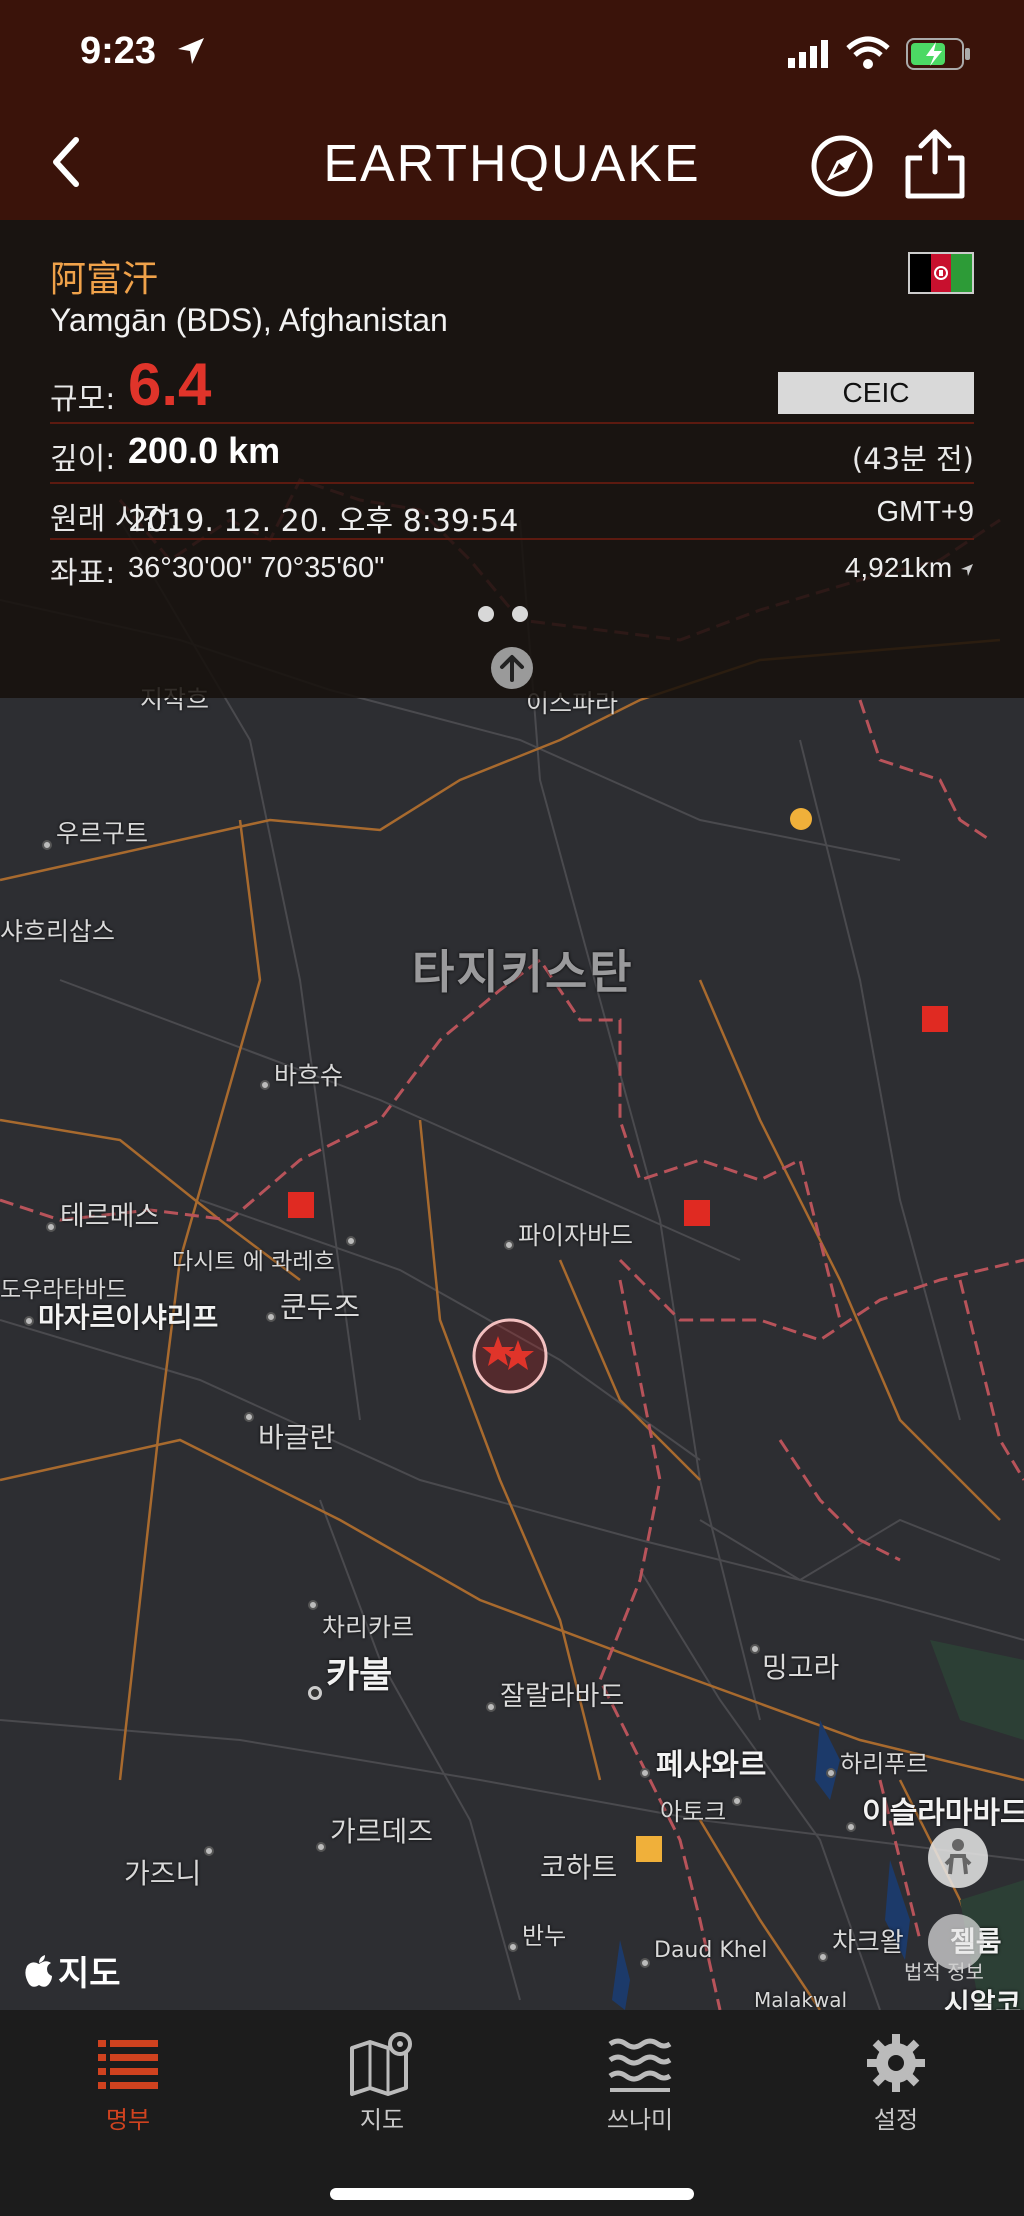  What do you see at coordinates (89, 1974) in the screenshot?
I see `maps-attribution-label: 지도` at bounding box center [89, 1974].